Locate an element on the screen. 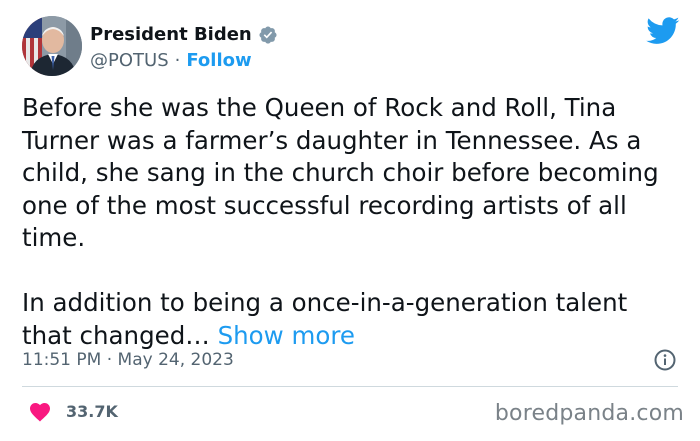 The image size is (700, 441). heart-icon is located at coordinates (40, 411).